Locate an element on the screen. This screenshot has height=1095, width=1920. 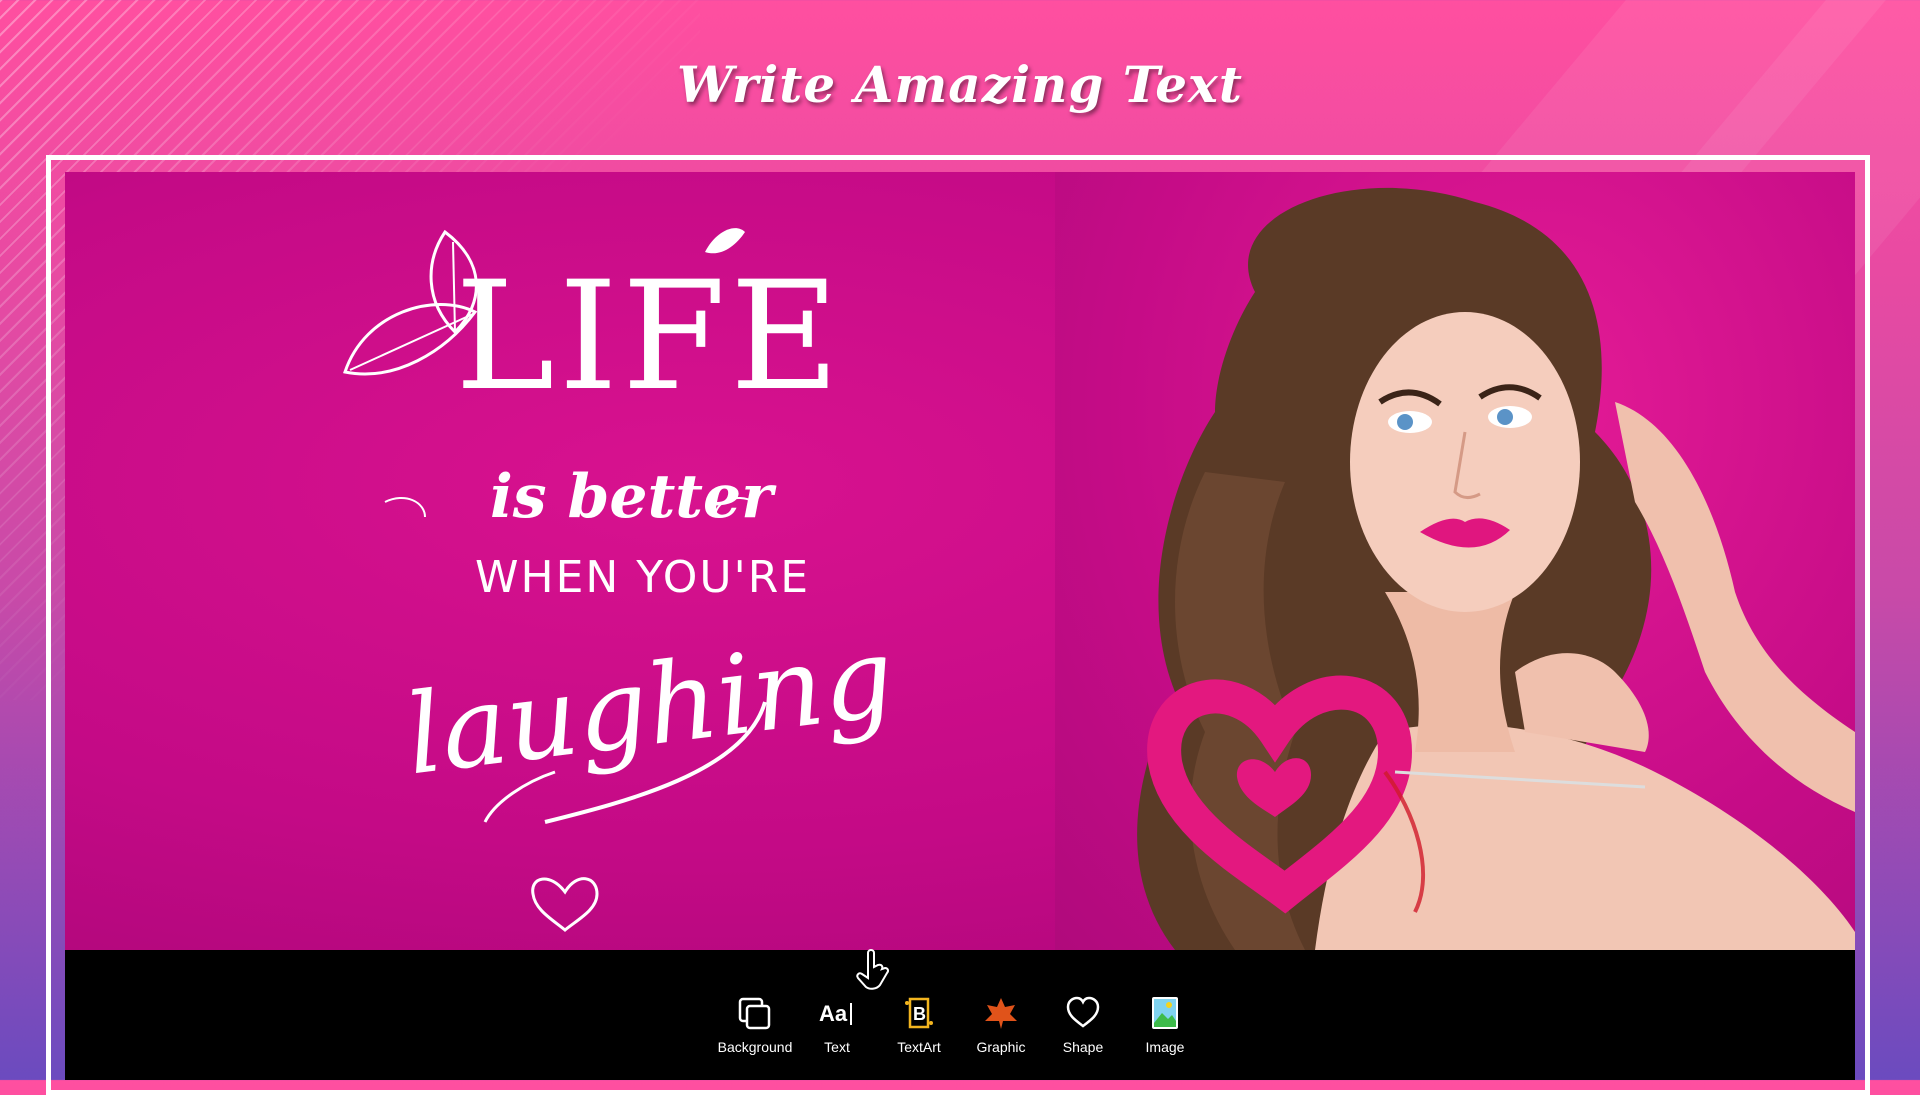
hand-pointer-icon is located at coordinates (873, 969).